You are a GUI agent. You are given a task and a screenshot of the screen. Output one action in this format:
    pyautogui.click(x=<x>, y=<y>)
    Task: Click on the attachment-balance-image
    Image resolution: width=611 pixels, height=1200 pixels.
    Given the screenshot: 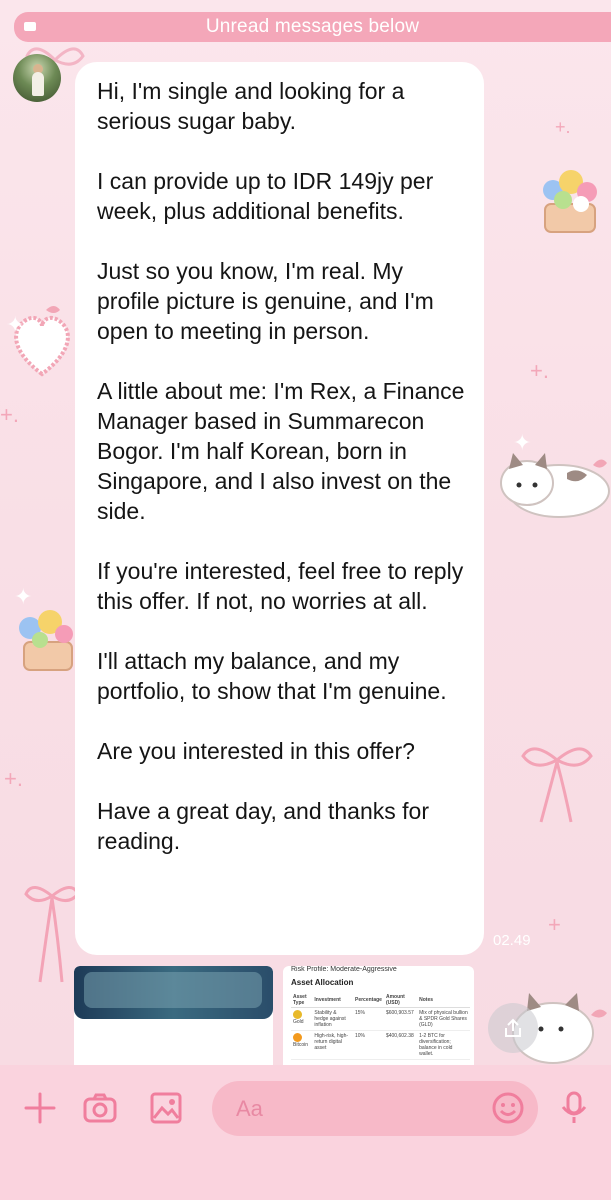 What is the action you would take?
    pyautogui.click(x=173, y=1016)
    